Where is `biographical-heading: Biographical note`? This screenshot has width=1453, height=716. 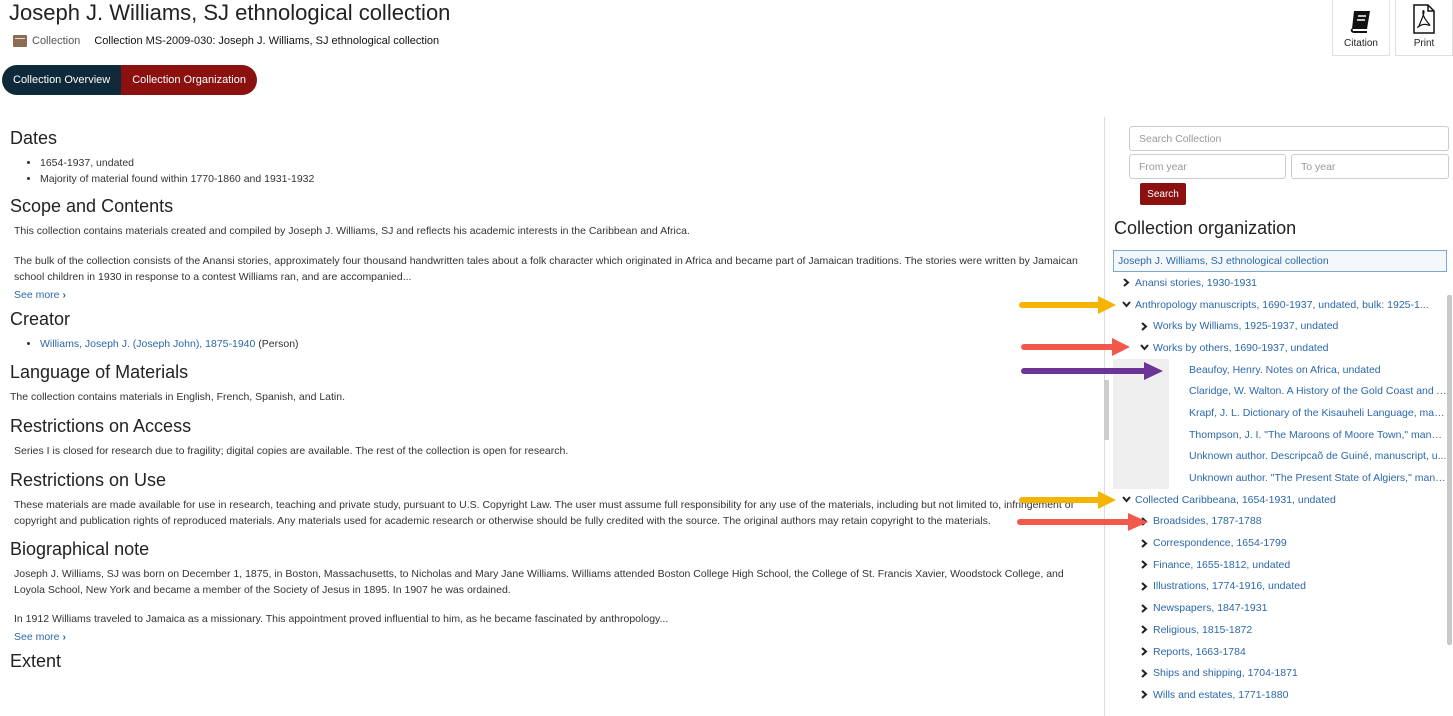 biographical-heading: Biographical note is located at coordinates (80, 549).